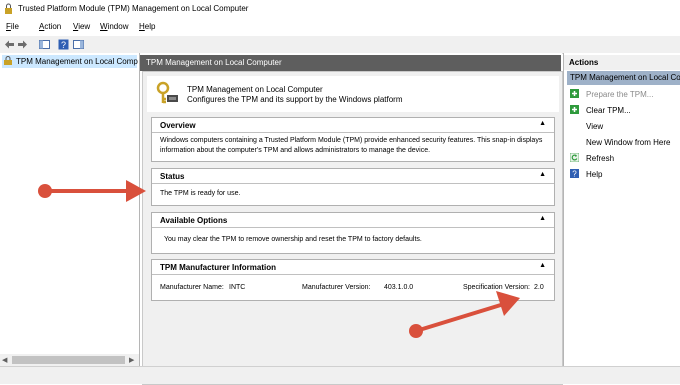  Describe the element at coordinates (237, 287) in the screenshot. I see `manufacturer-name-value: INTC` at that location.